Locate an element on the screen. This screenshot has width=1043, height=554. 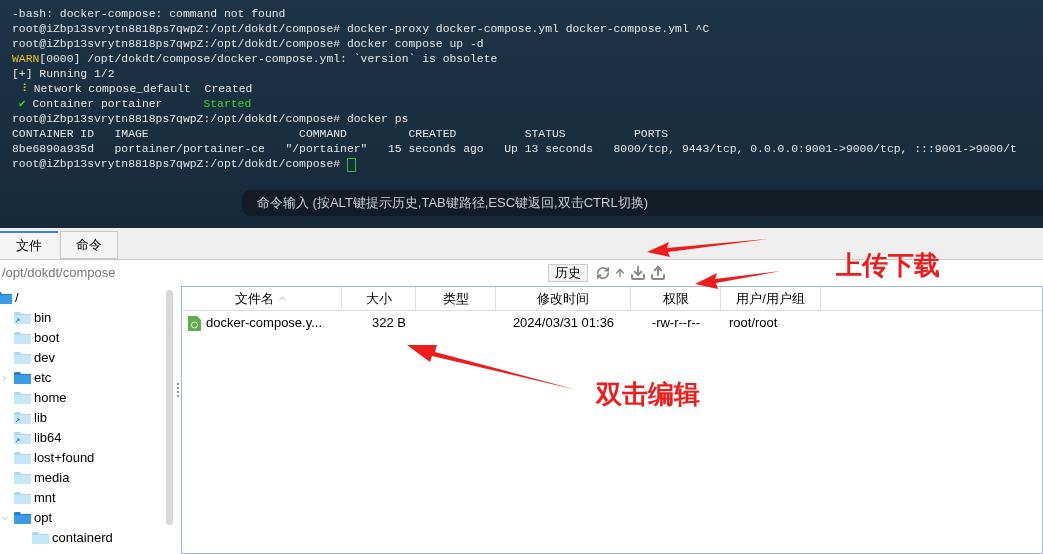
history-button: 历史 is located at coordinates (568, 273).